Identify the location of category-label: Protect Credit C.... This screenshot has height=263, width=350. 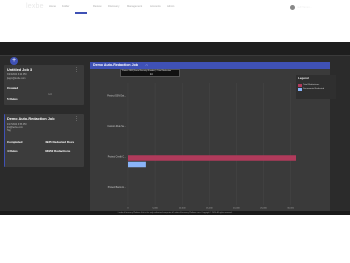
(117, 156).